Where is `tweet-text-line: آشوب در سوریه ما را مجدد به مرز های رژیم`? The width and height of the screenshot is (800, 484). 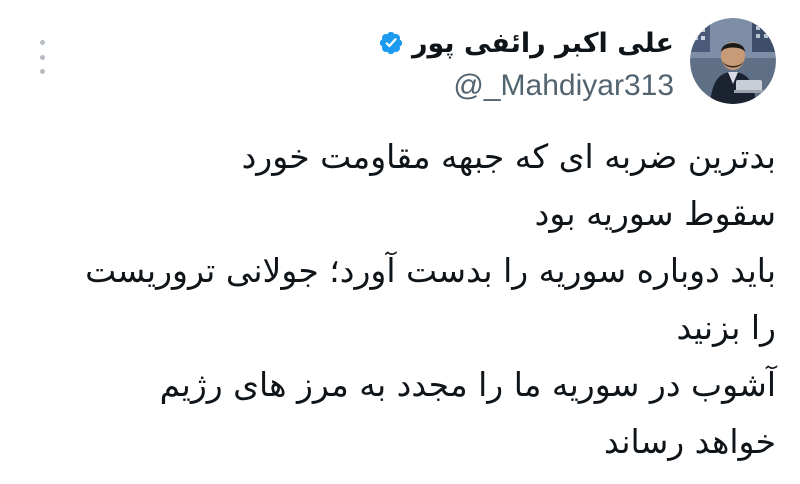 tweet-text-line: آشوب در سوریه ما را مجدد به مرز های رژیم is located at coordinates (467, 384).